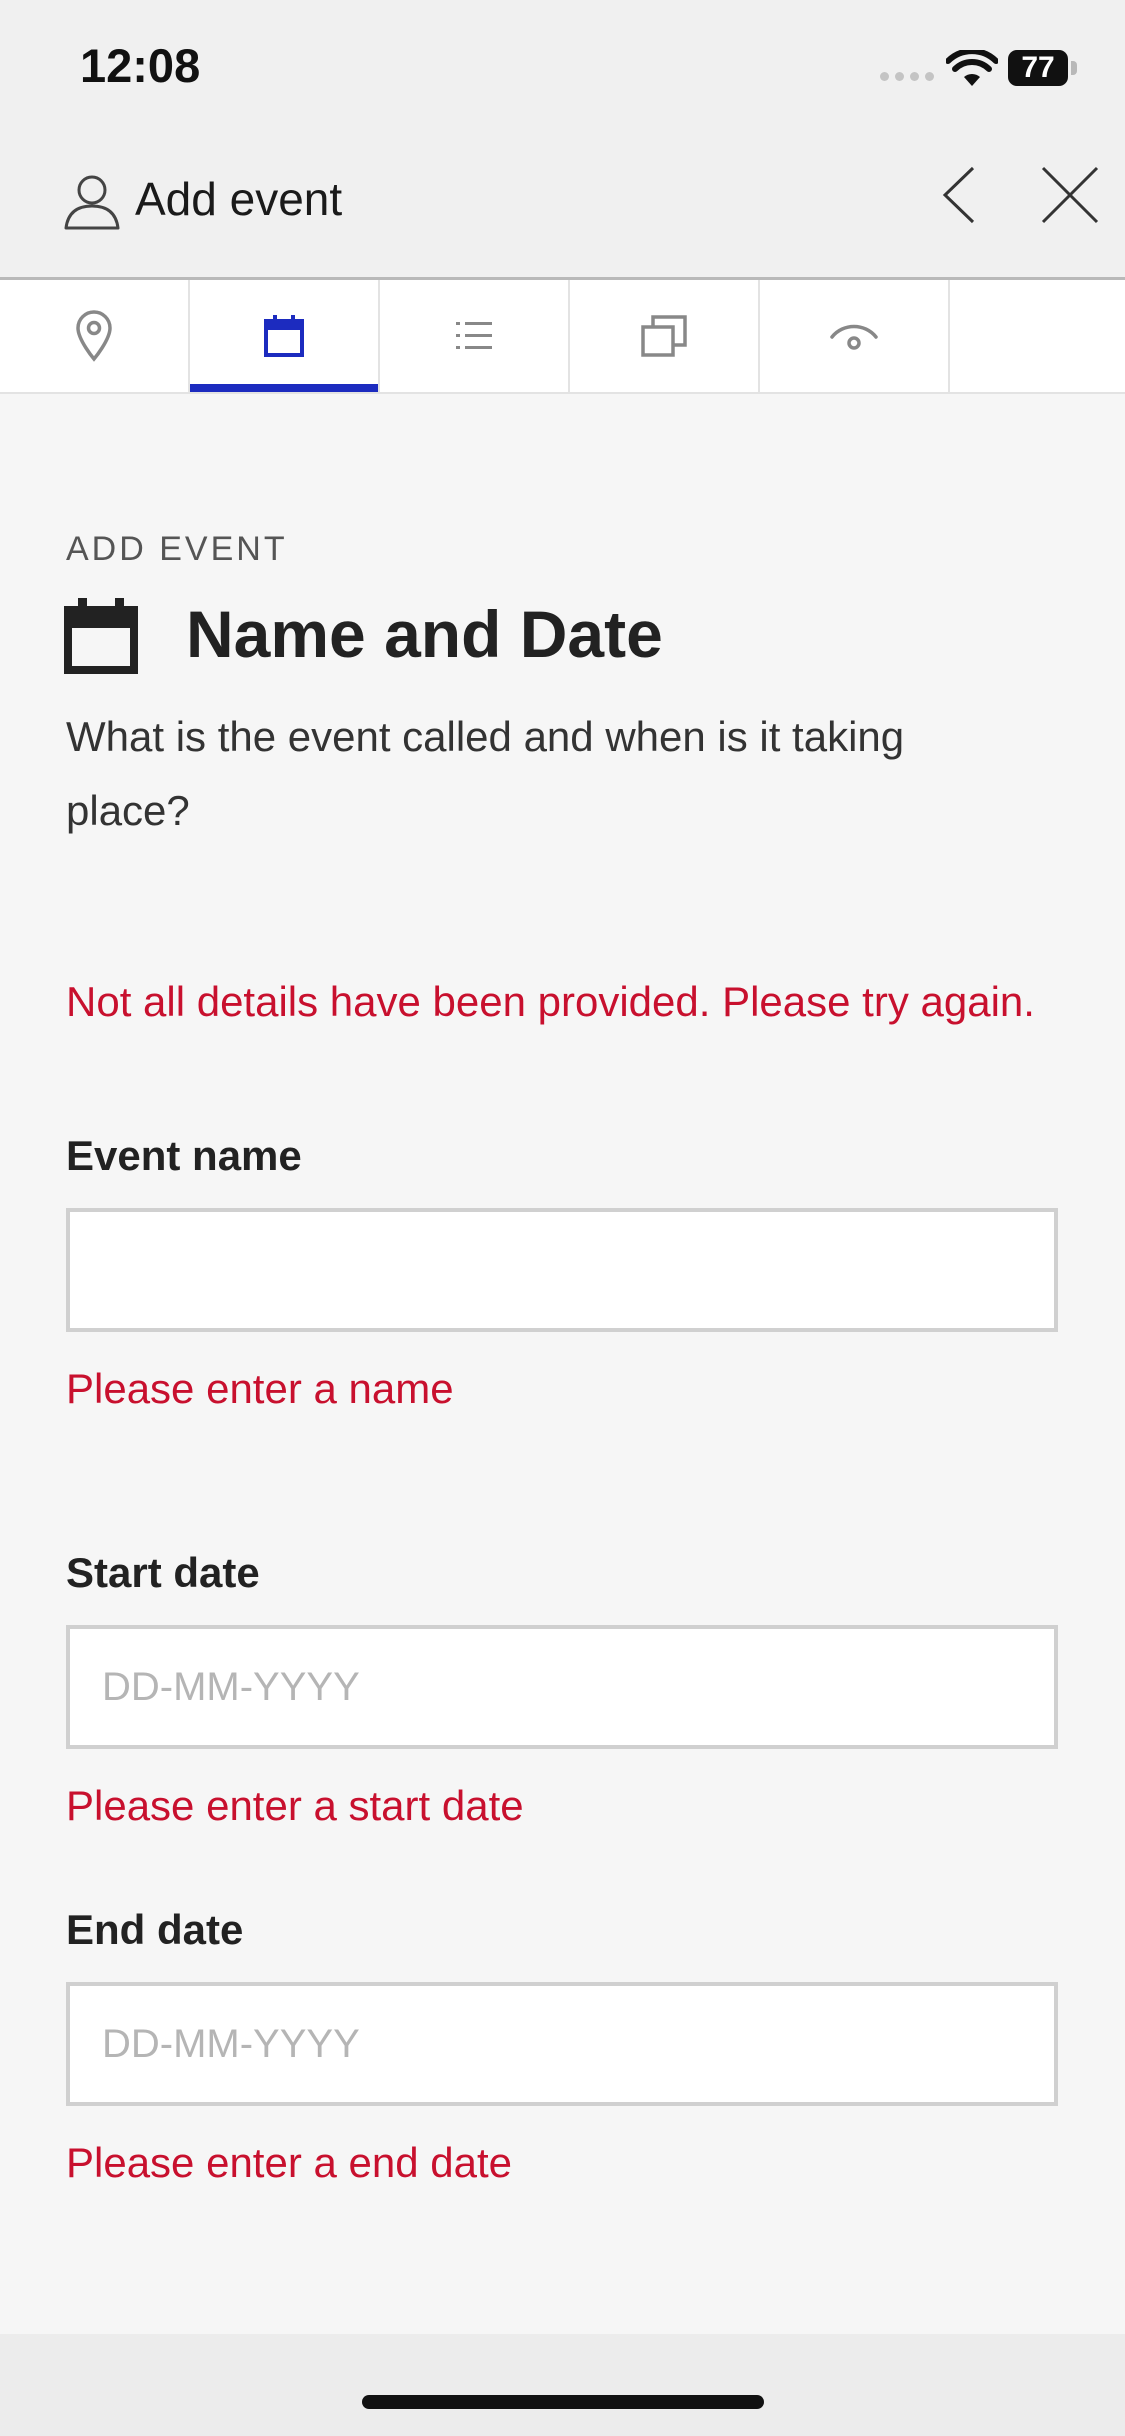 The width and height of the screenshot is (1125, 2436). Describe the element at coordinates (295, 1805) in the screenshot. I see `start-date-error: Please enter a start date` at that location.